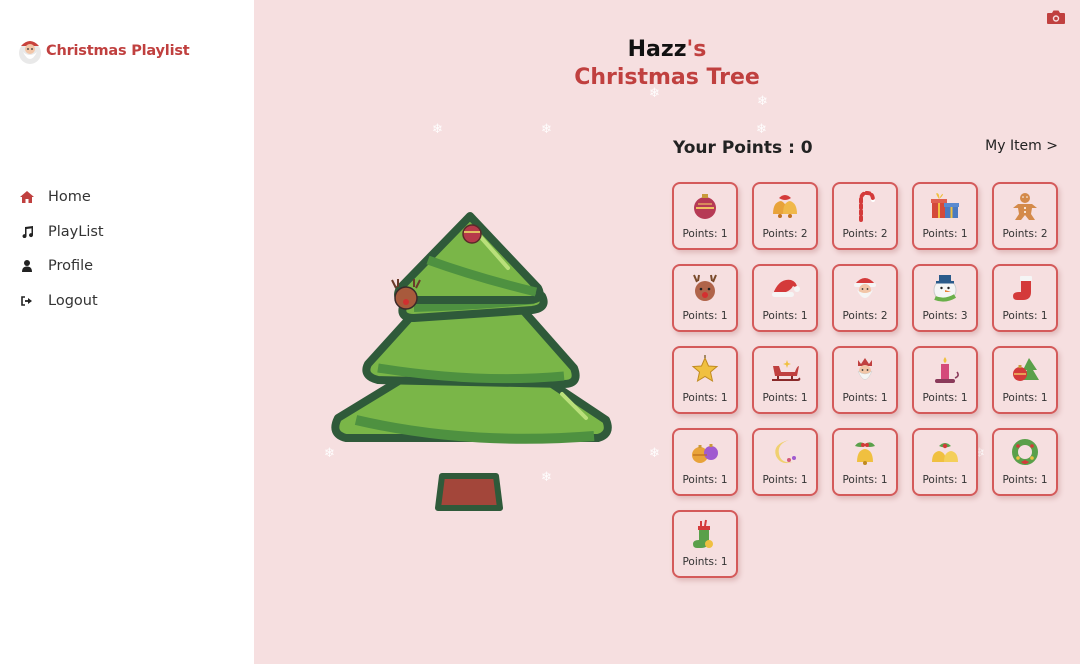  What do you see at coordinates (27, 232) in the screenshot?
I see `music-note-icon` at bounding box center [27, 232].